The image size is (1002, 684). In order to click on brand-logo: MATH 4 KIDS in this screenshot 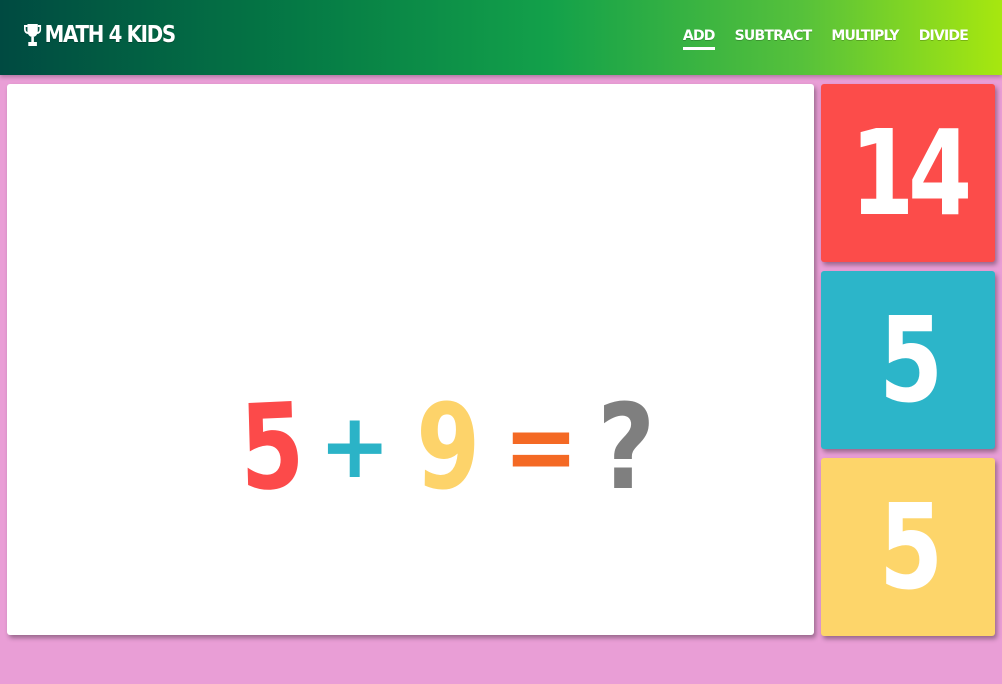, I will do `click(100, 35)`.